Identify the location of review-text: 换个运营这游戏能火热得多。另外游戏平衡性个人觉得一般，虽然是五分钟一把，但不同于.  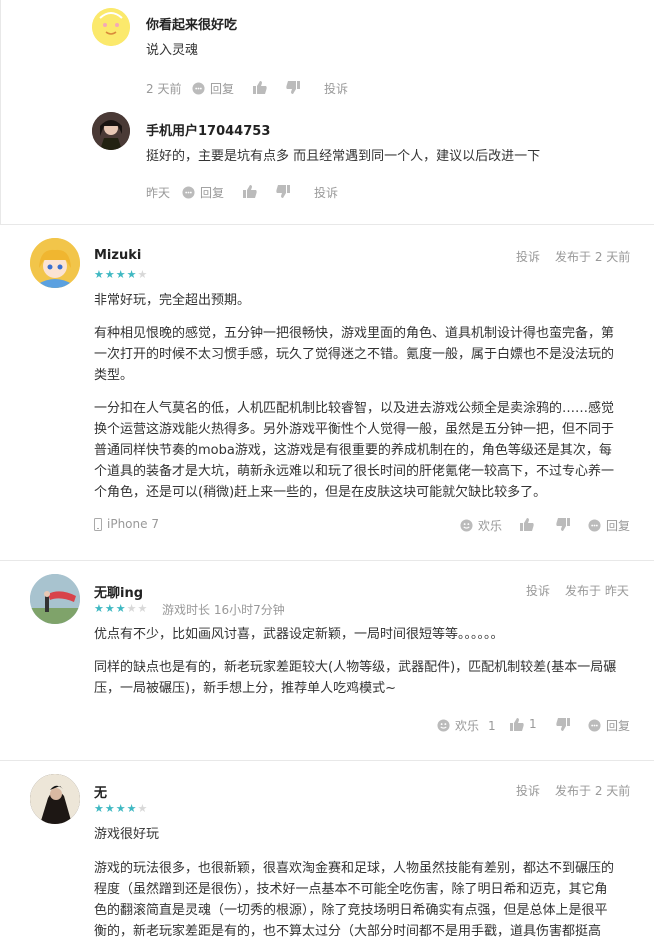
(354, 429).